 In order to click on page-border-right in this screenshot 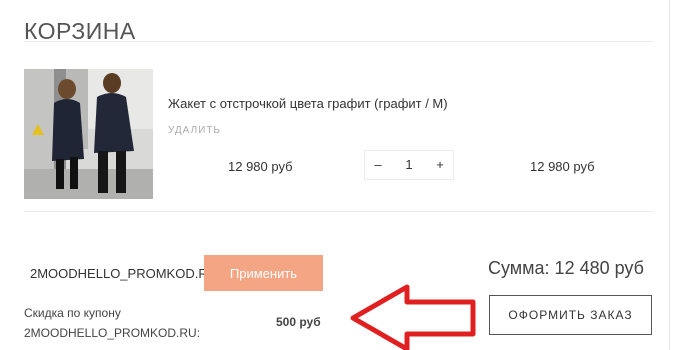, I will do `click(669, 175)`.